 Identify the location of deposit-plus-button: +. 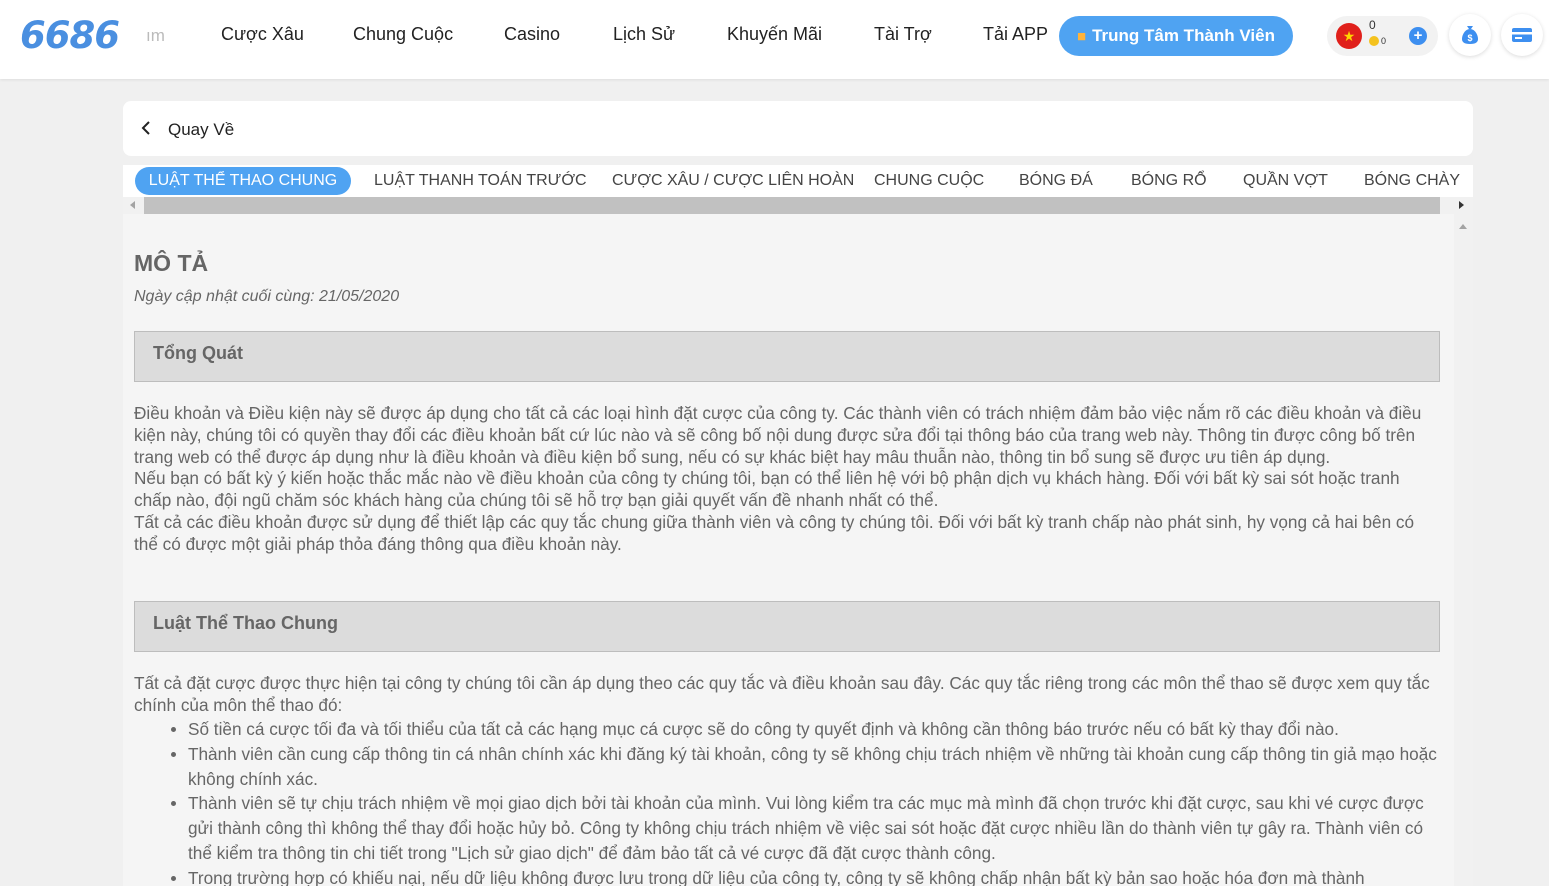
(1418, 36).